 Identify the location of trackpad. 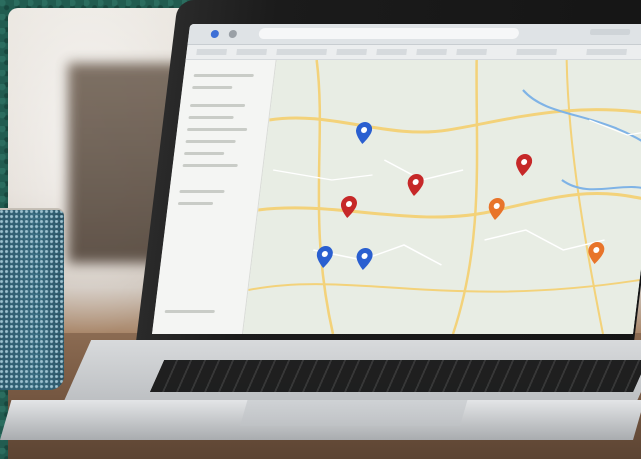
(354, 413).